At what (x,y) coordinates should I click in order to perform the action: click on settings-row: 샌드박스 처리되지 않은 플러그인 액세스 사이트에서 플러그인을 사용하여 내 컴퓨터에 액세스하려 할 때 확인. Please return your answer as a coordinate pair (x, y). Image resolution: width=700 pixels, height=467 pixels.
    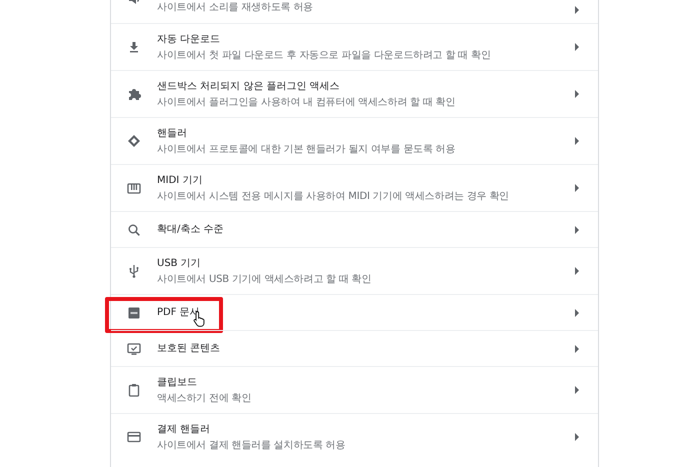
    Looking at the image, I should click on (354, 93).